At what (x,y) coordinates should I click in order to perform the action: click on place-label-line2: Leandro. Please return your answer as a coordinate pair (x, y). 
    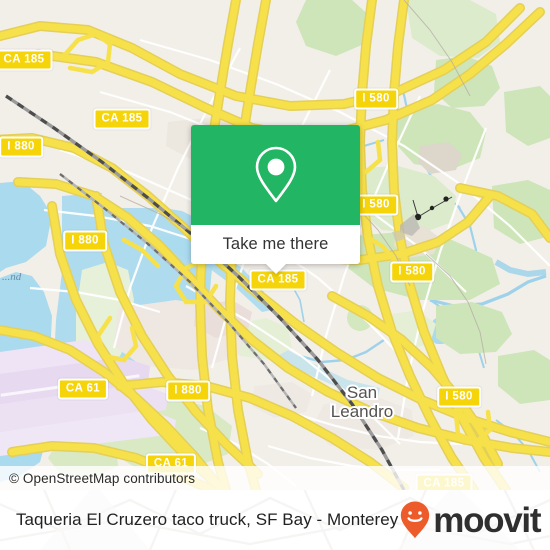
    Looking at the image, I should click on (362, 411).